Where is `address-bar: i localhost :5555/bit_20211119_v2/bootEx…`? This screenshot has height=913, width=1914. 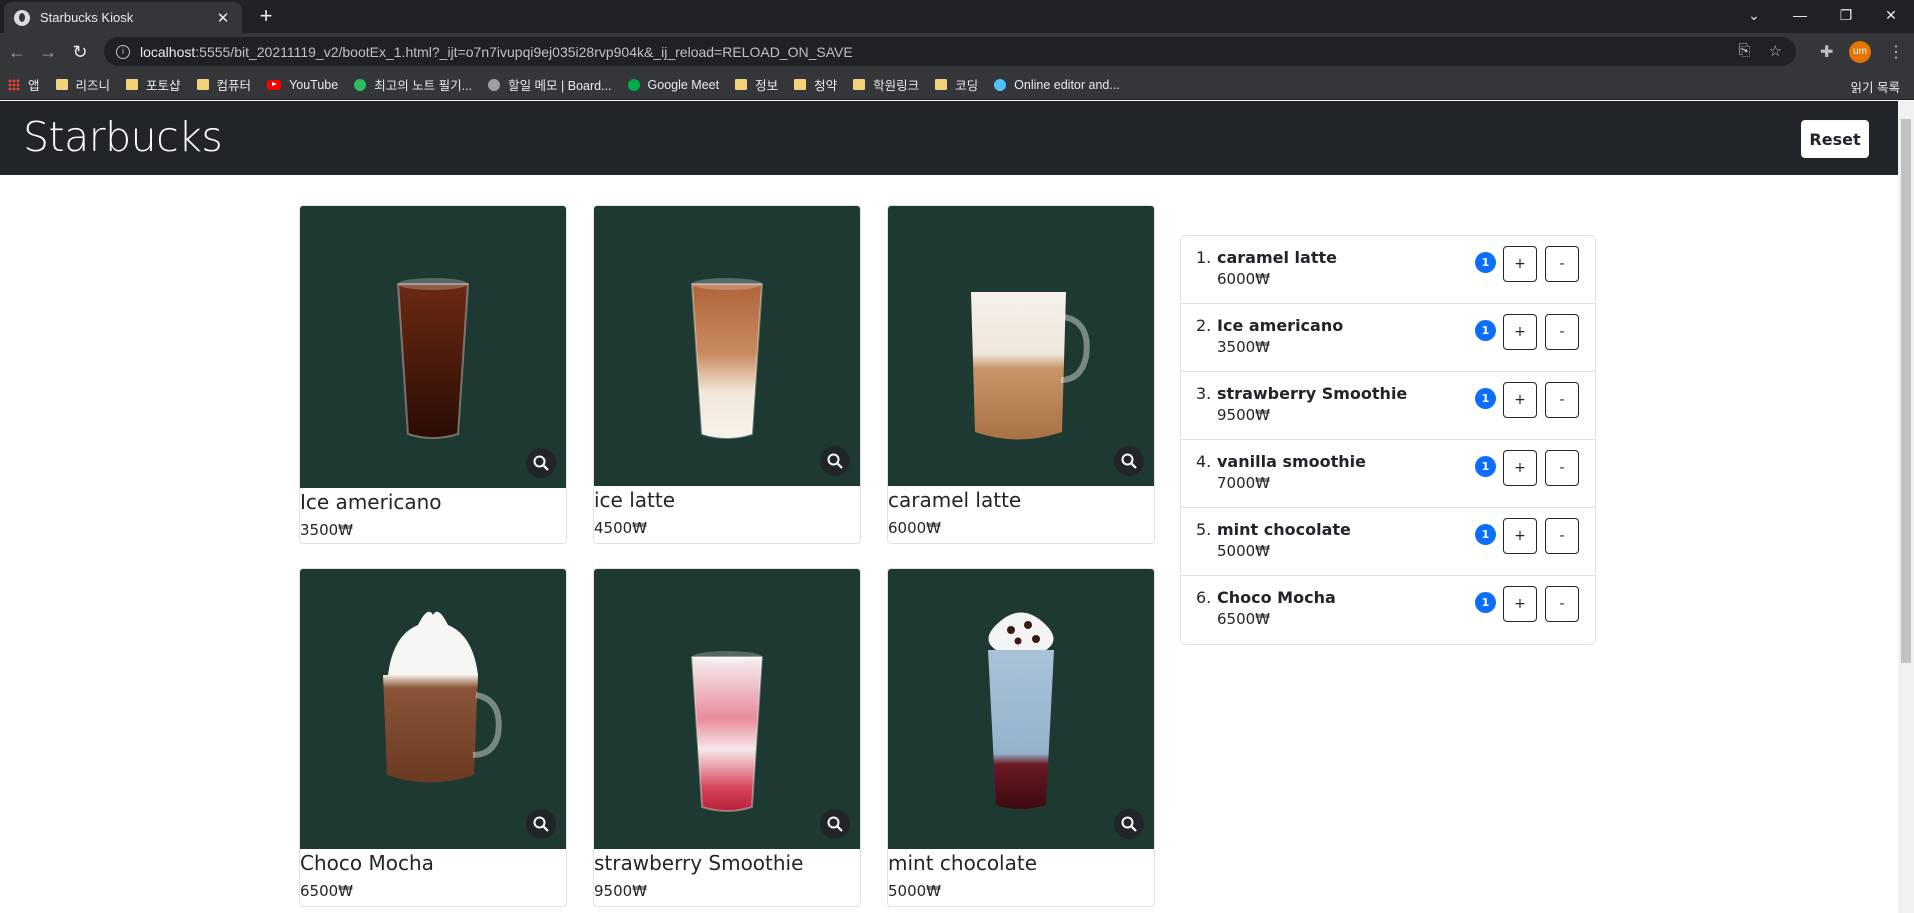 address-bar: i localhost :5555/bit_20211119_v2/bootEx… is located at coordinates (950, 51).